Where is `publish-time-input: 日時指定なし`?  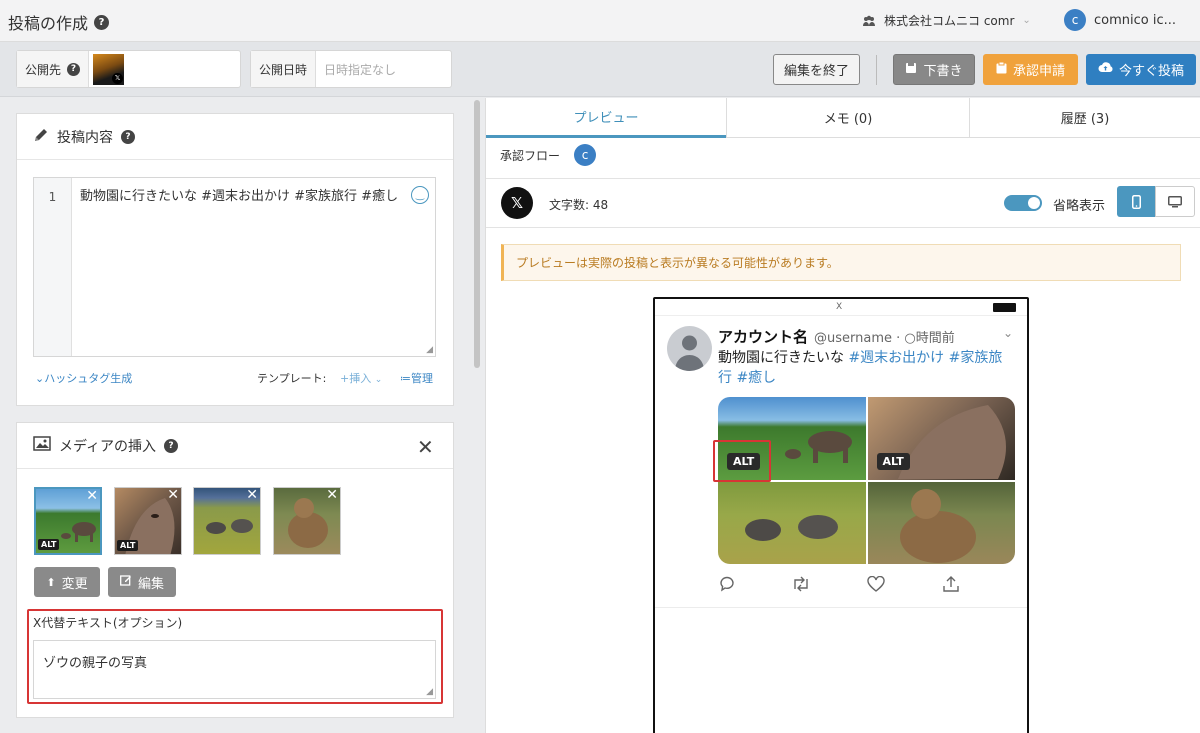 publish-time-input: 日時指定なし is located at coordinates (360, 69).